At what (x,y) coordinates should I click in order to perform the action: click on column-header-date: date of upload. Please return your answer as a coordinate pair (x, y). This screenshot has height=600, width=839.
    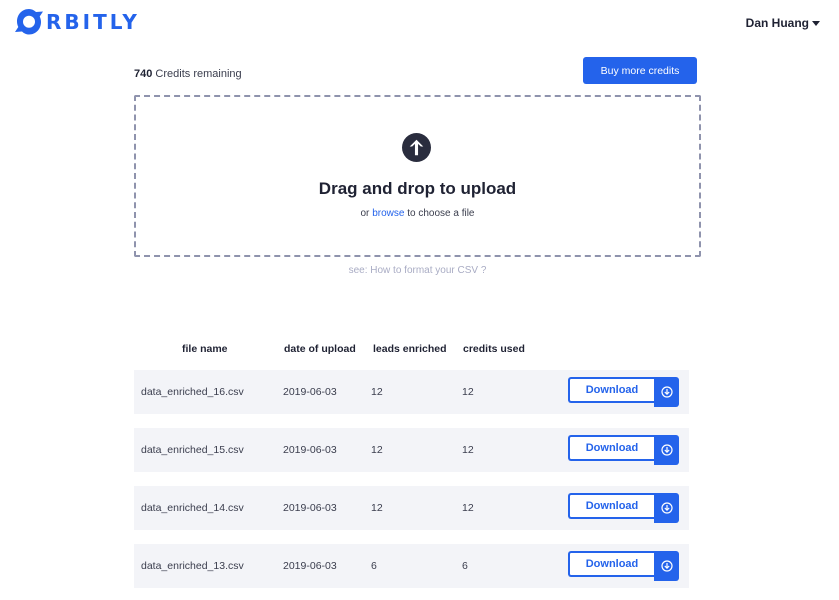
    Looking at the image, I should click on (320, 349).